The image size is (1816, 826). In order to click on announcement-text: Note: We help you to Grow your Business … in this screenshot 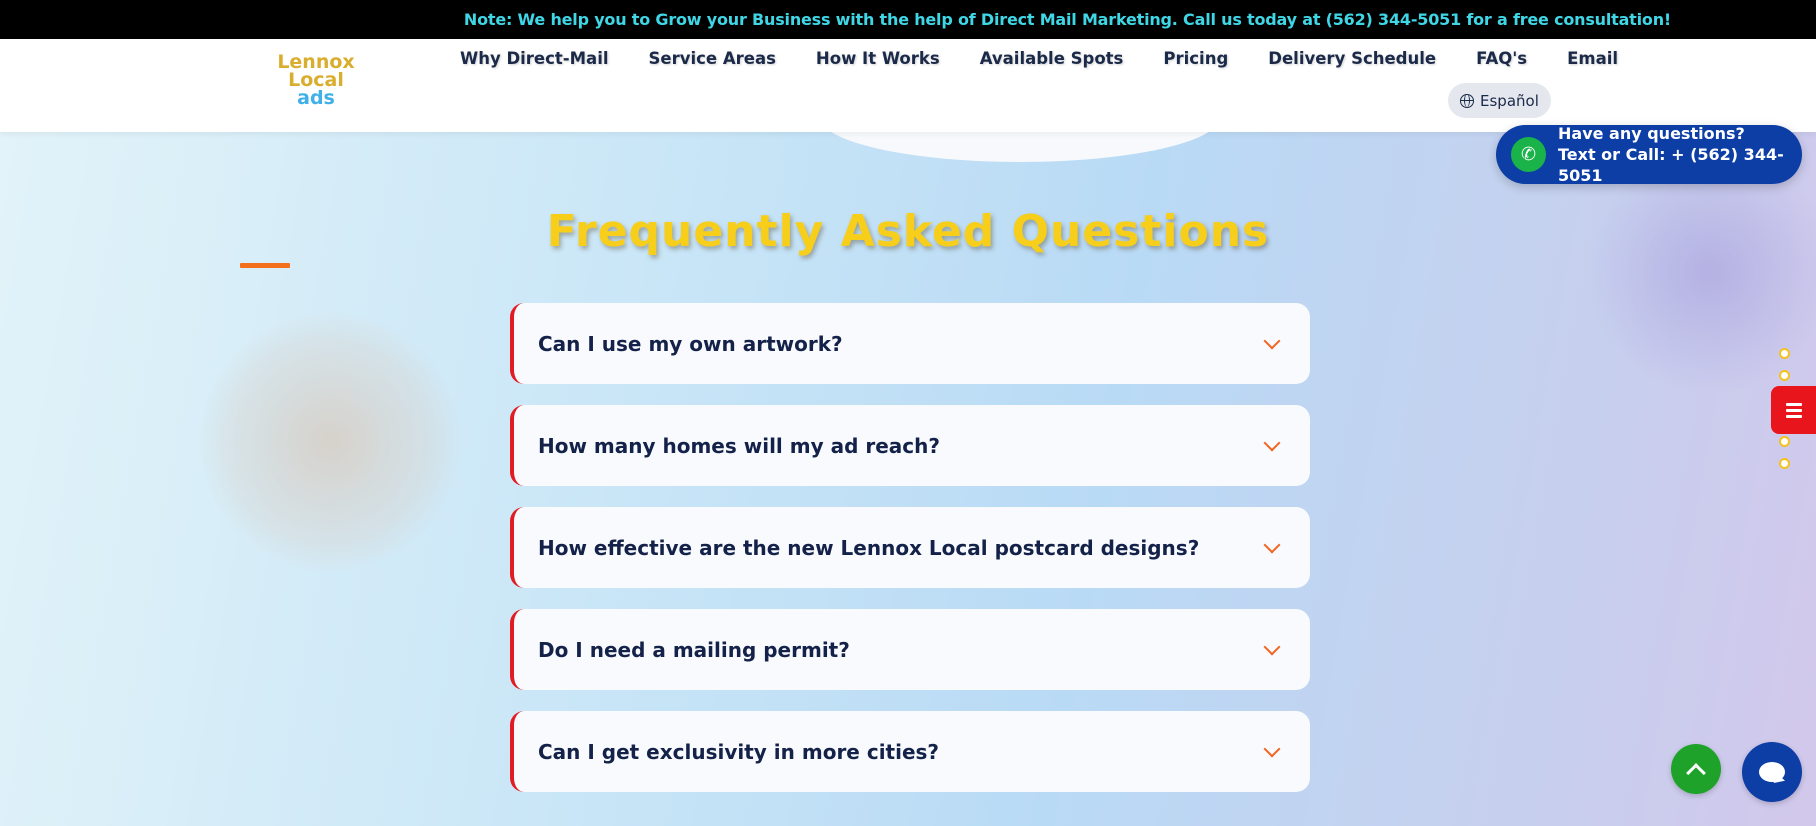, I will do `click(1067, 19)`.